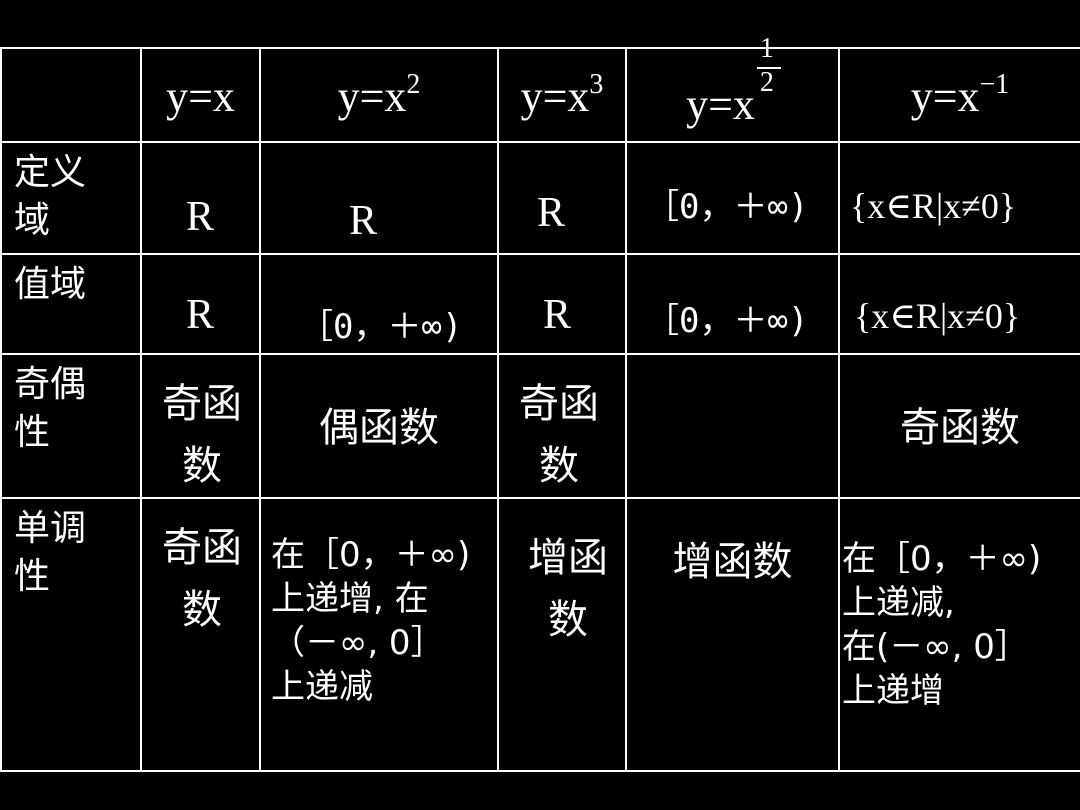  Describe the element at coordinates (71, 426) in the screenshot. I see `row-label-cell: 奇偶 性` at that location.